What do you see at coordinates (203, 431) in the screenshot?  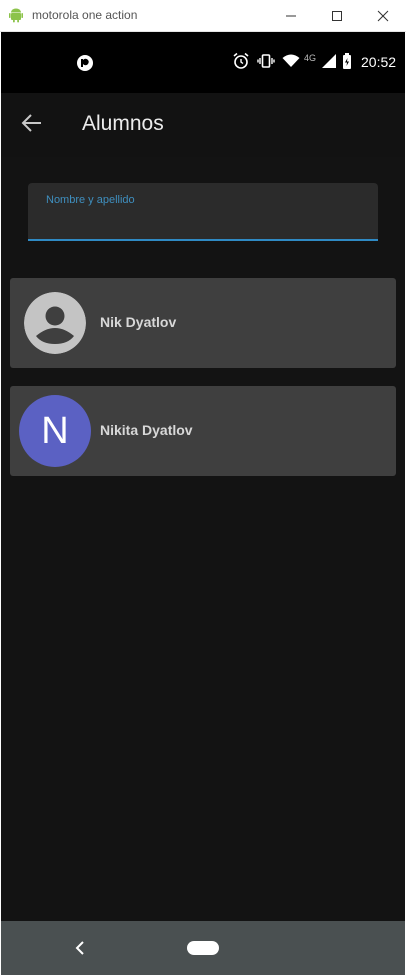 I see `student-card: N Nikita Dyatlov` at bounding box center [203, 431].